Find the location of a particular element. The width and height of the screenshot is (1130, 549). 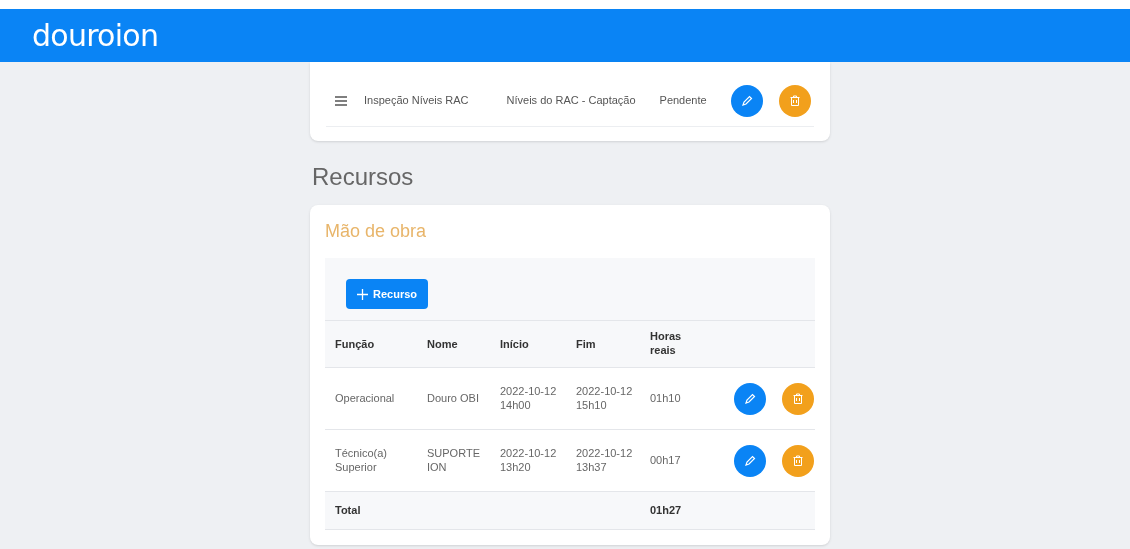

card-title: Mão de obra is located at coordinates (376, 231).